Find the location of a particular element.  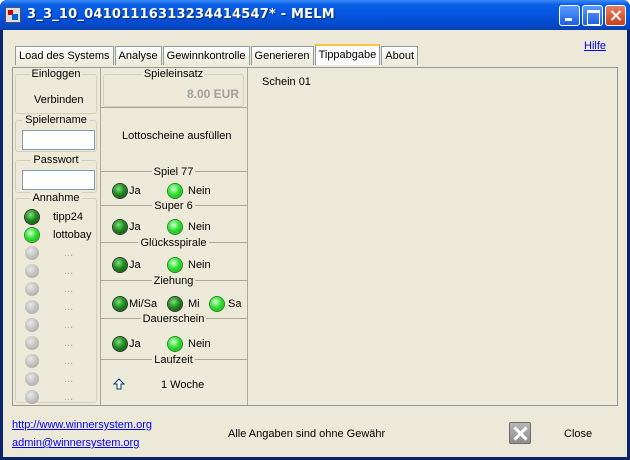

spiel77-nein-label: Nein is located at coordinates (199, 191).